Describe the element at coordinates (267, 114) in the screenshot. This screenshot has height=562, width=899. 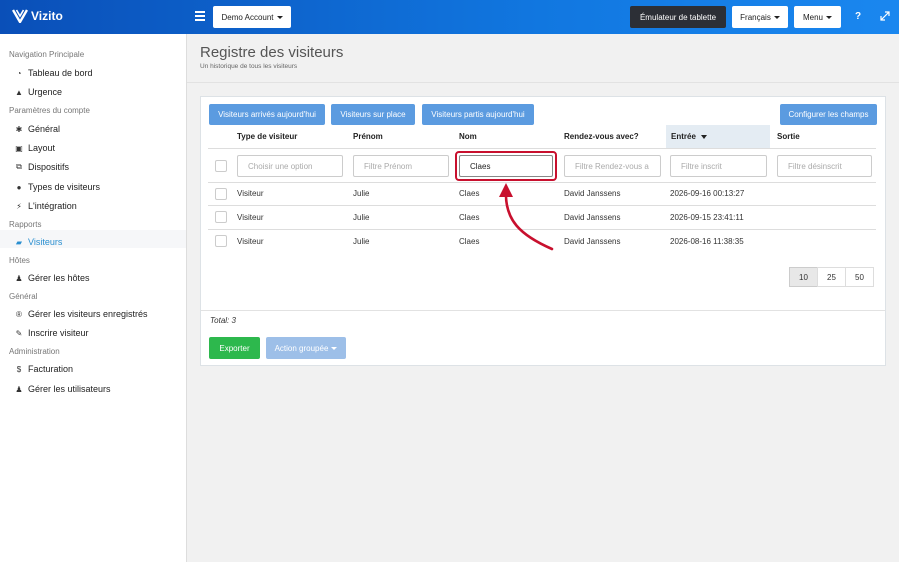
I see `arrived-today-button: Visiteurs arrivés aujourd'hui` at that location.